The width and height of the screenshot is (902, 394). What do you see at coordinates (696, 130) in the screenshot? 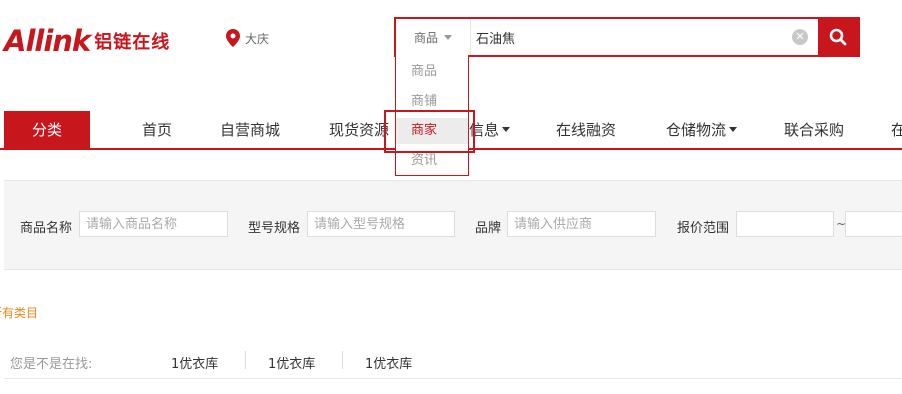
I see `nav-item-label: 仓储物流` at bounding box center [696, 130].